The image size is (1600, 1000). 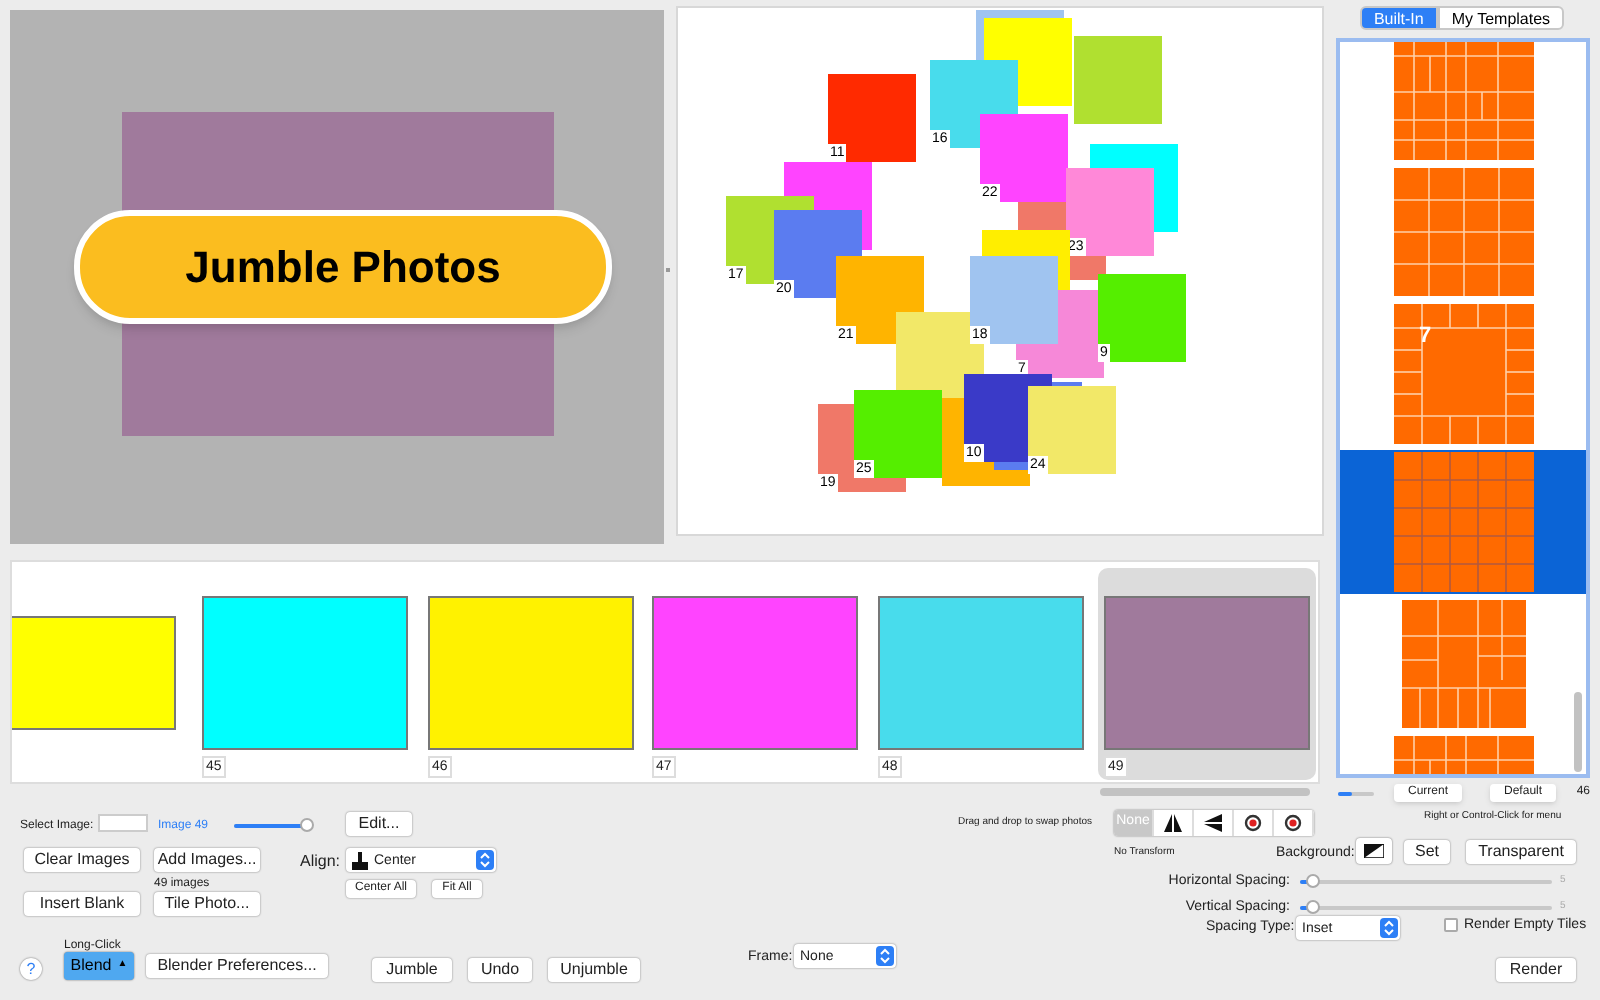 I want to click on clear-images-button: Clear Images, so click(x=82, y=860).